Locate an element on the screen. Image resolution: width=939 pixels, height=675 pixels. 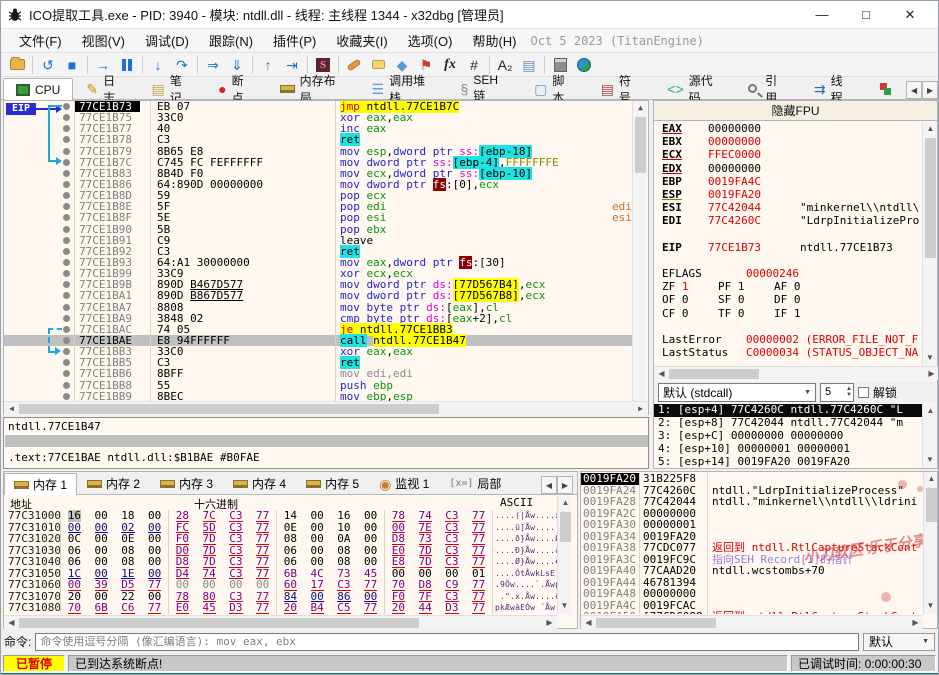
register-value: 00000002 (ERROR_FILE_NOT_F is located at coordinates (832, 339).